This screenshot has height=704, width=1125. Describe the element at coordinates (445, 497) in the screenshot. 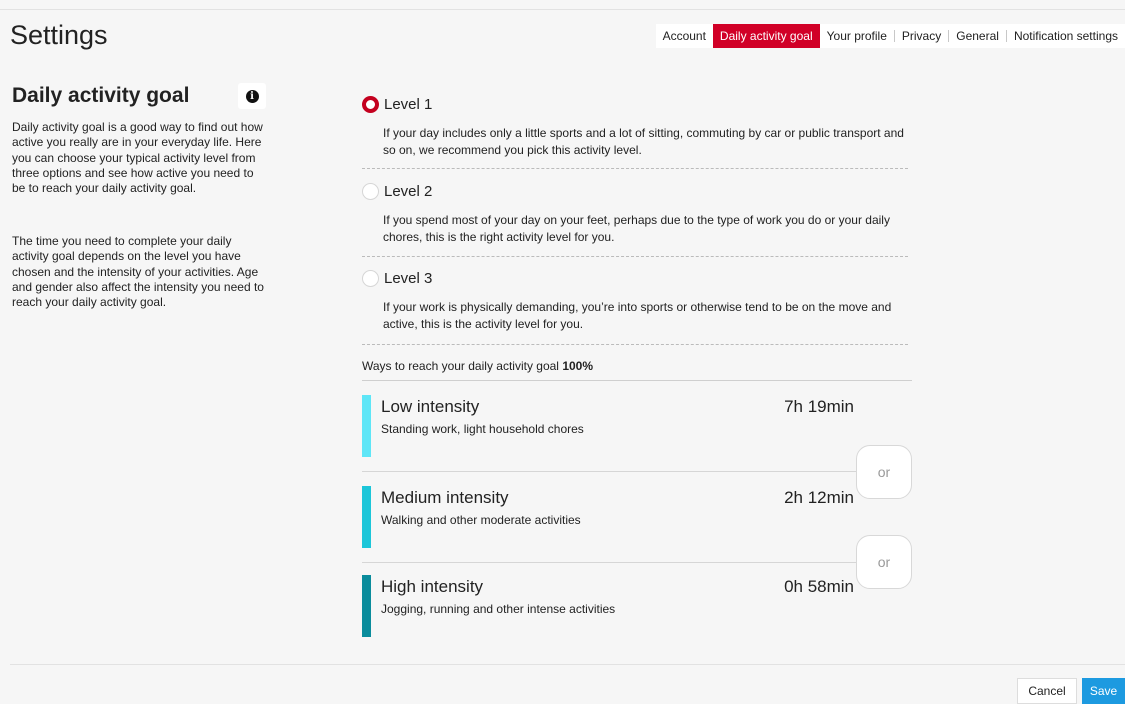

I see `intensity-title: Medium intensity` at that location.